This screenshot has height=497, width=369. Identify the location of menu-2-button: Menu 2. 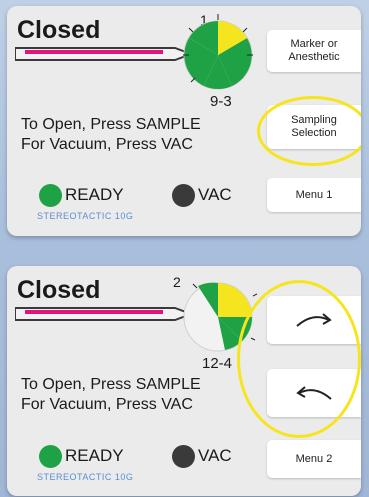
(314, 459).